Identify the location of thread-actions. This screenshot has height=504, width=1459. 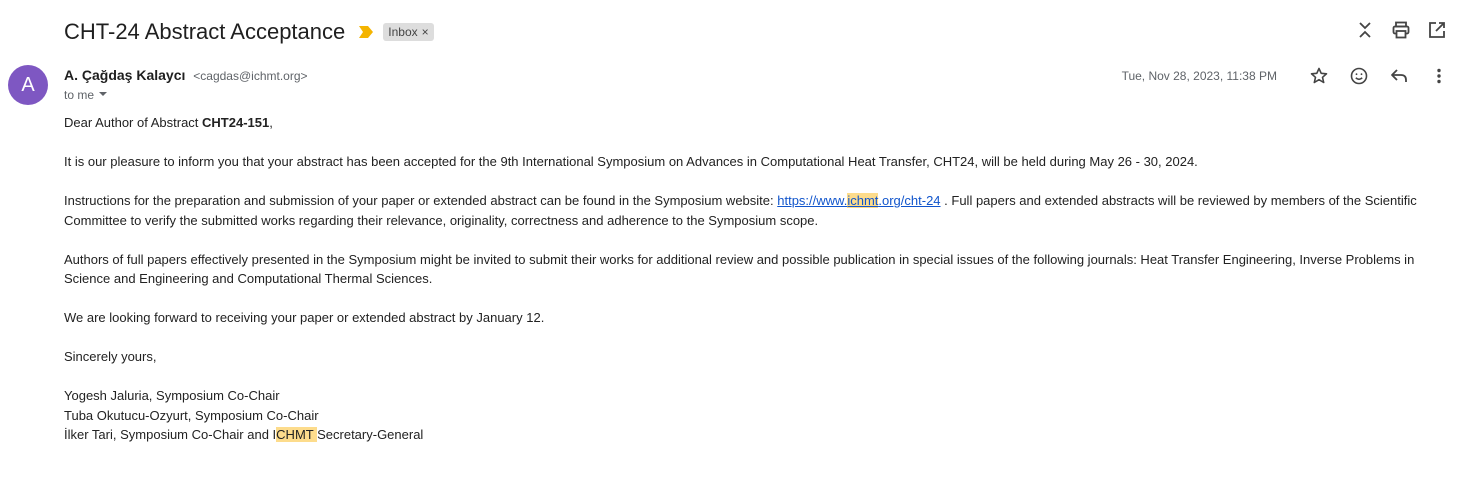
(1401, 30).